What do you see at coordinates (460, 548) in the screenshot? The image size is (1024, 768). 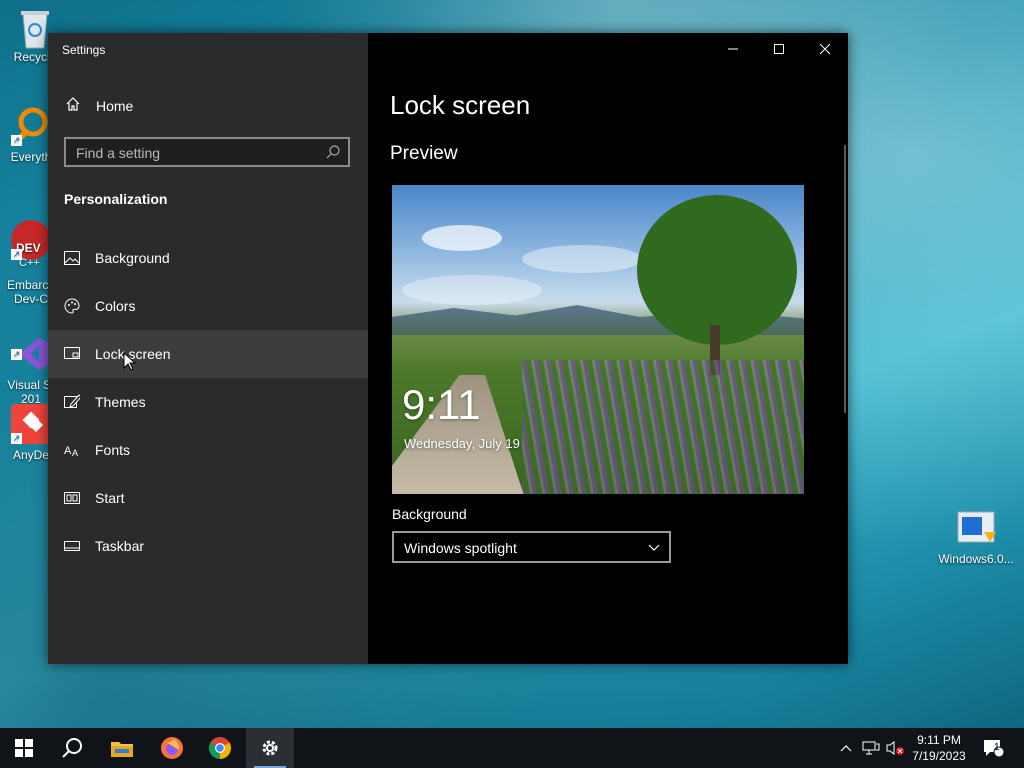 I see `background-dropdown-value: Windows spotlight` at bounding box center [460, 548].